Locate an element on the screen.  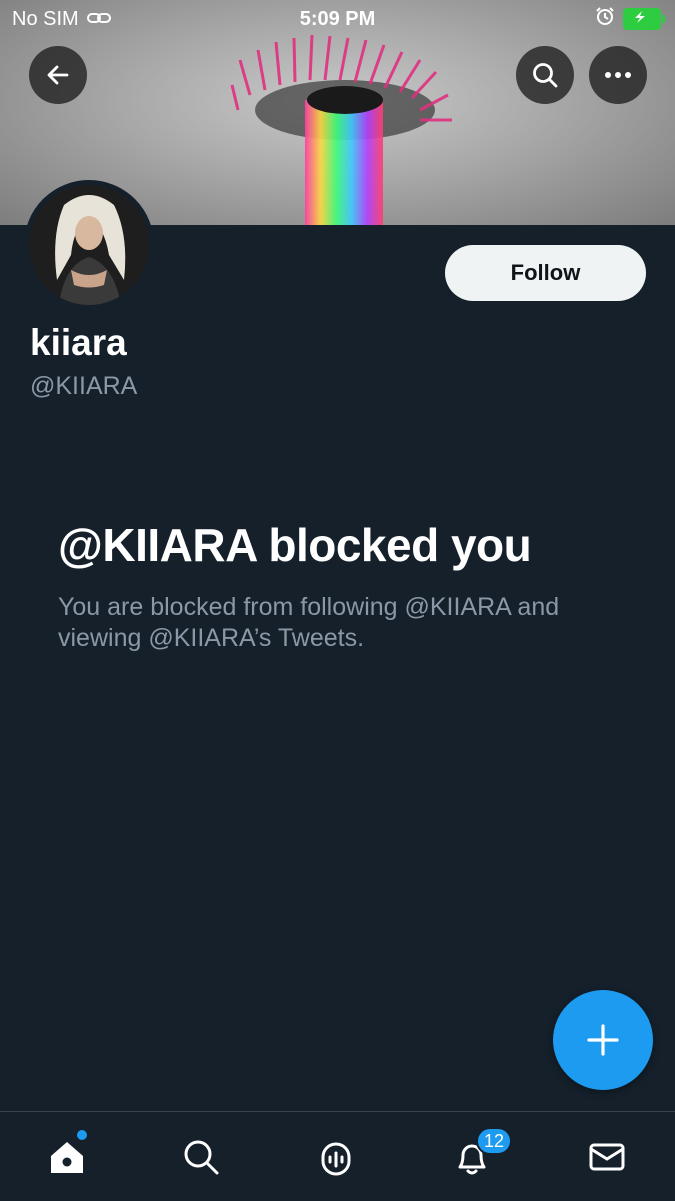
tab-search is located at coordinates (201, 1157).